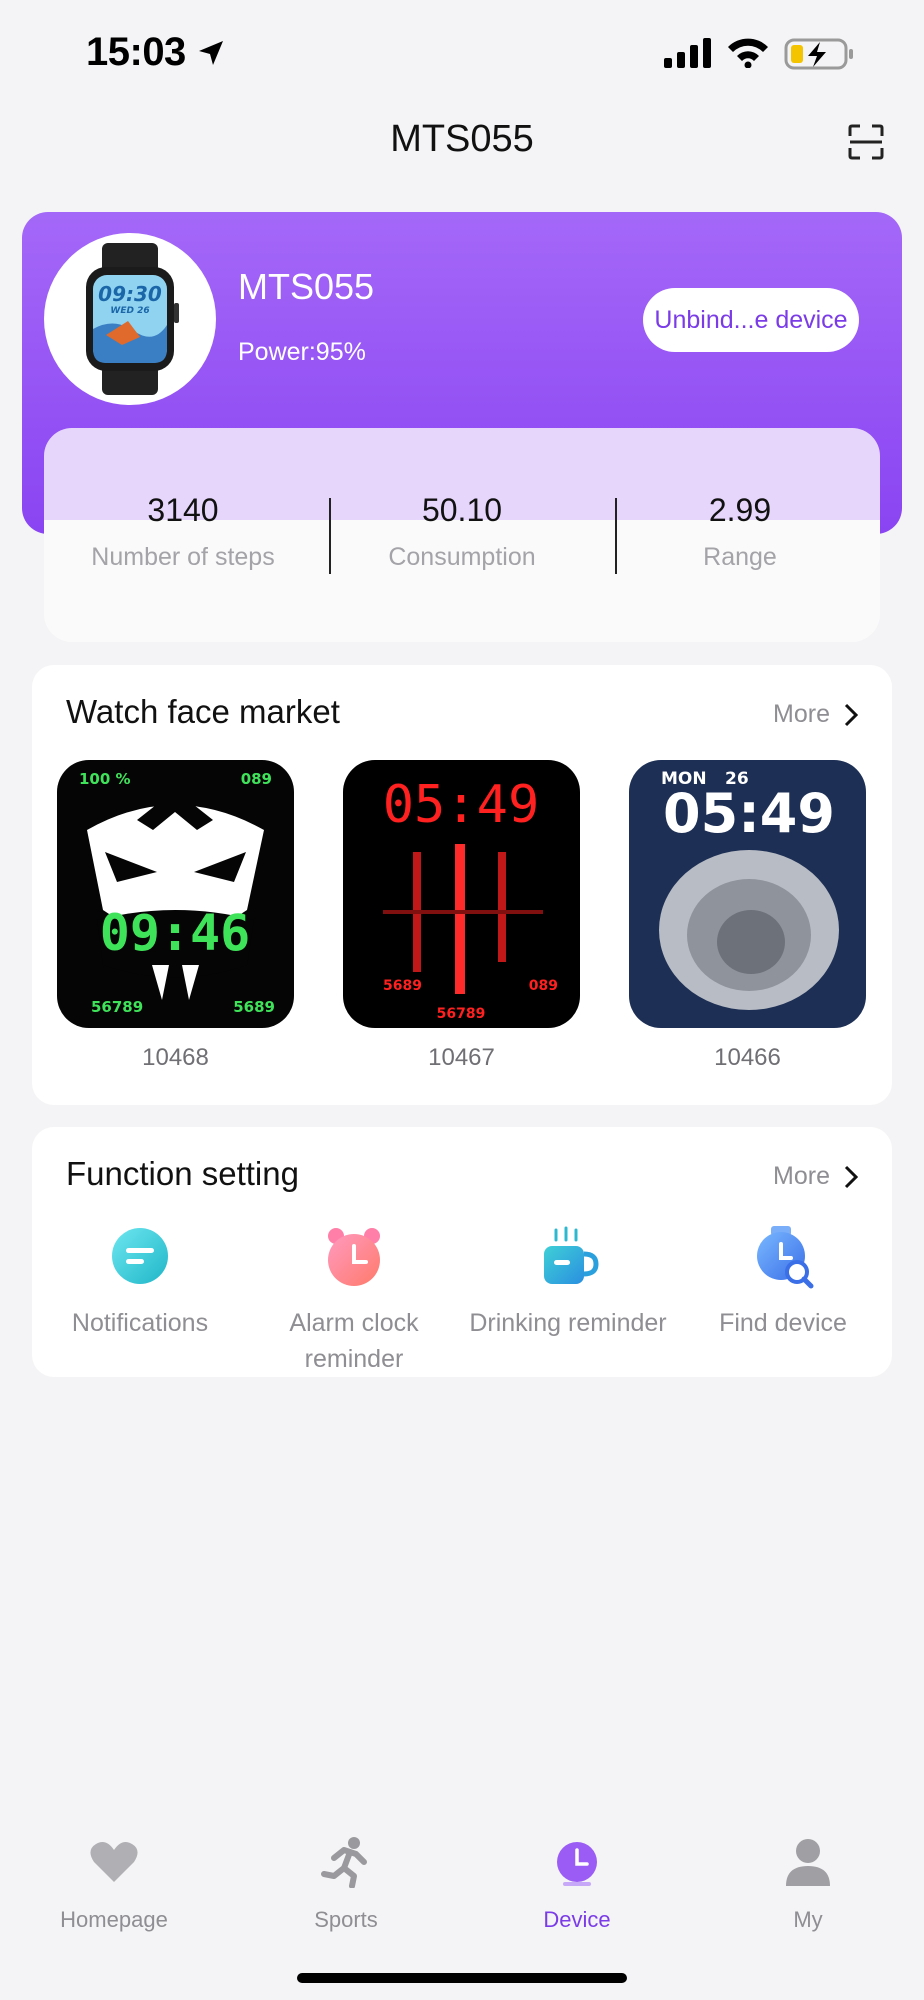 This screenshot has height=2000, width=924. I want to click on watch-face-market-title: Watch face market, so click(203, 711).